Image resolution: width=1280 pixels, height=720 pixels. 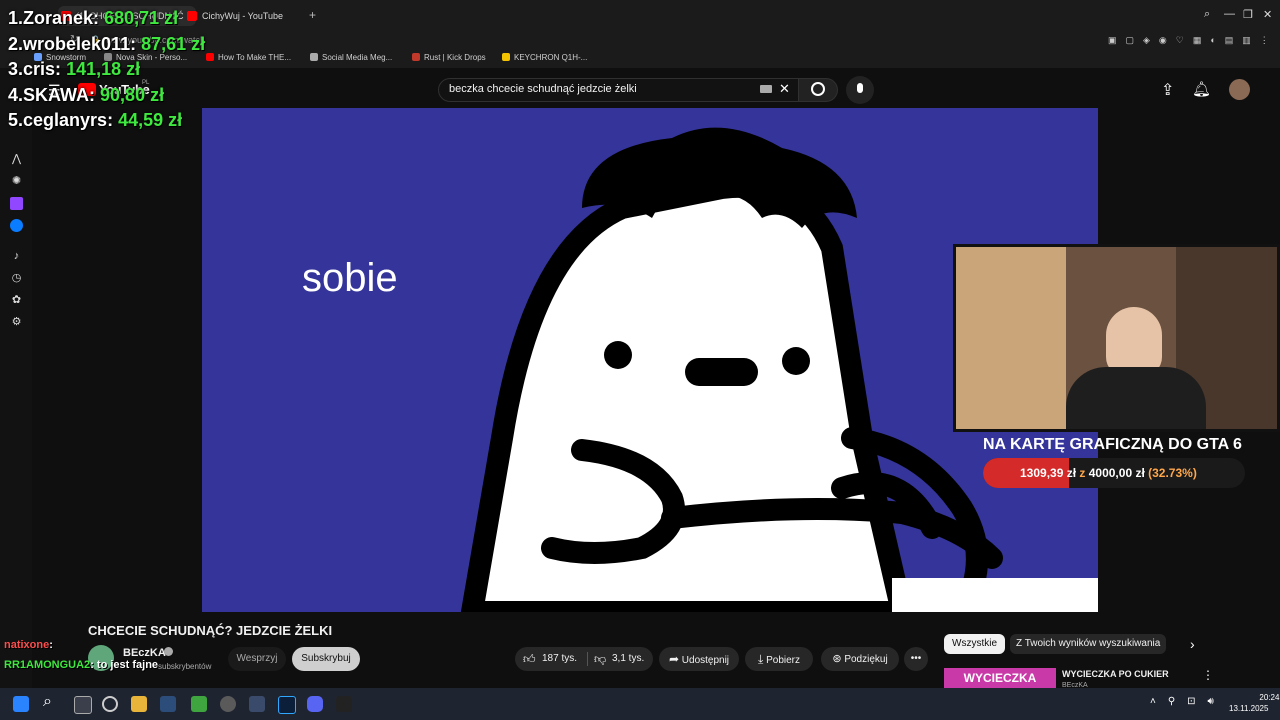 What do you see at coordinates (1192, 644) in the screenshot?
I see `chevron-right-icon: ›` at bounding box center [1192, 644].